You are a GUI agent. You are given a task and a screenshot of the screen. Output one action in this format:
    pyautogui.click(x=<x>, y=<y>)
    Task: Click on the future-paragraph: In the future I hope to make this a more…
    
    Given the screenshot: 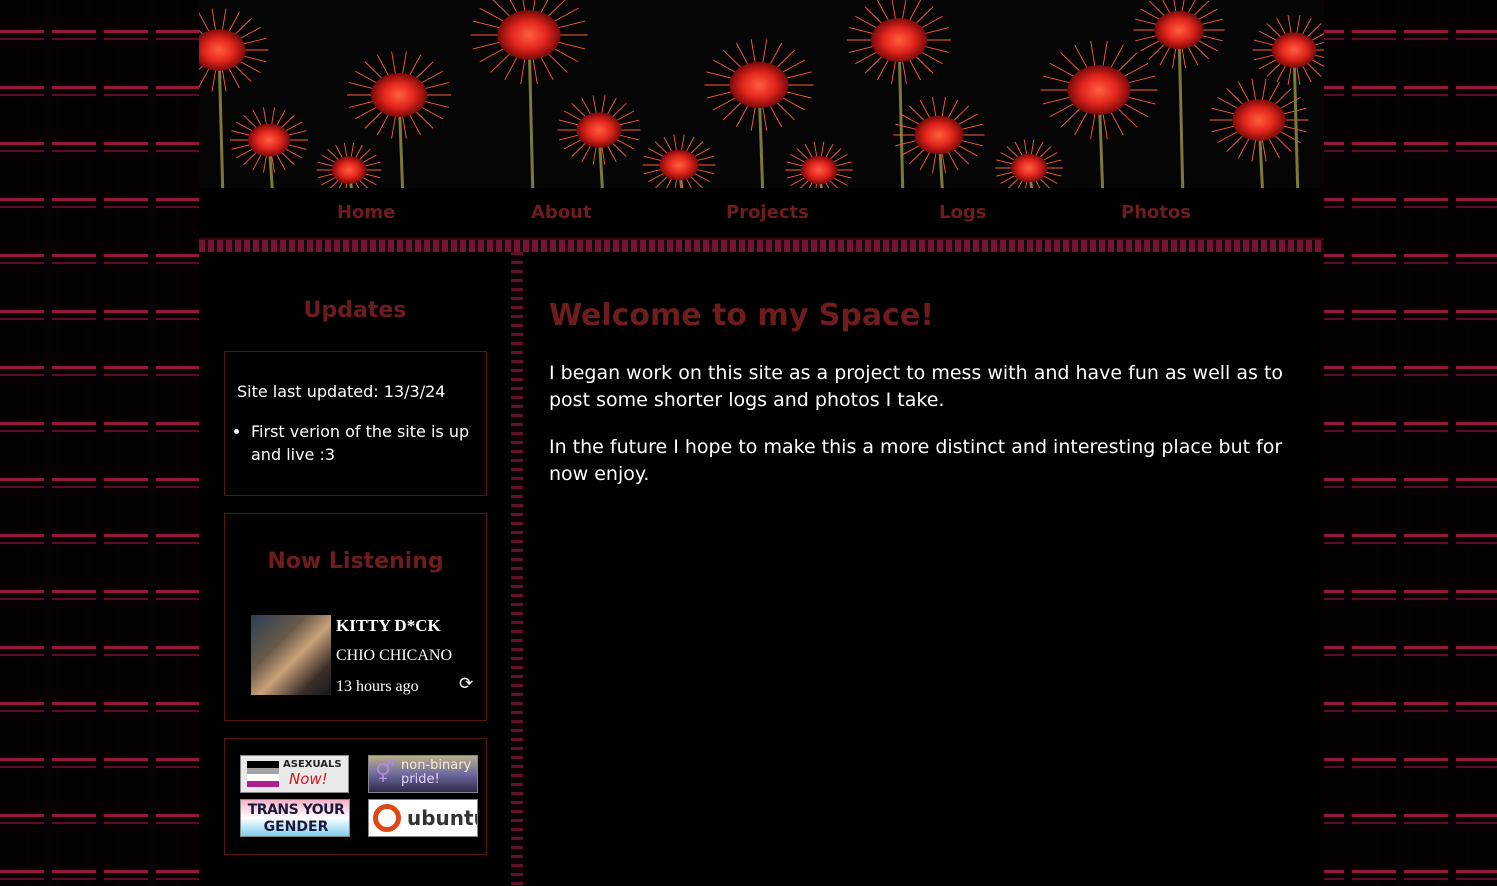 What is the action you would take?
    pyautogui.click(x=916, y=460)
    